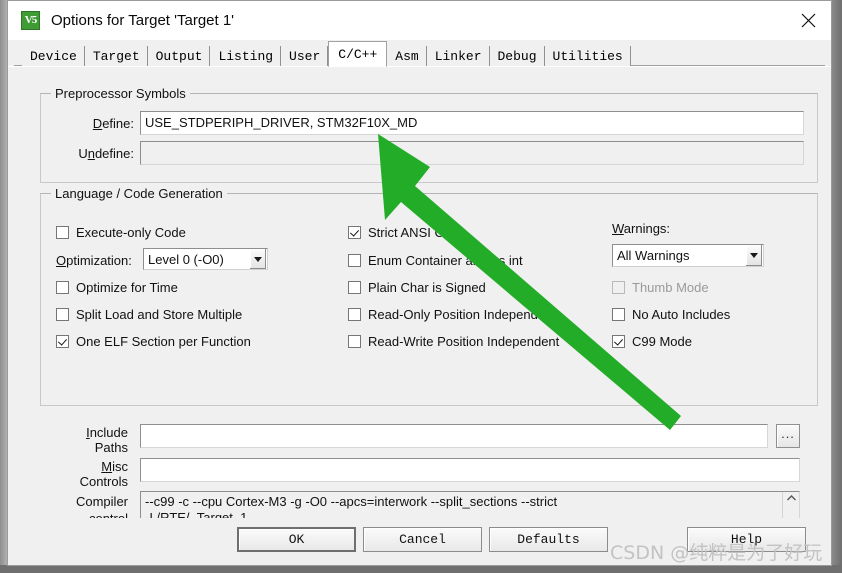 This screenshot has height=573, width=842. What do you see at coordinates (427, 287) in the screenshot?
I see `checkbox-label: Plain Char is Signed` at bounding box center [427, 287].